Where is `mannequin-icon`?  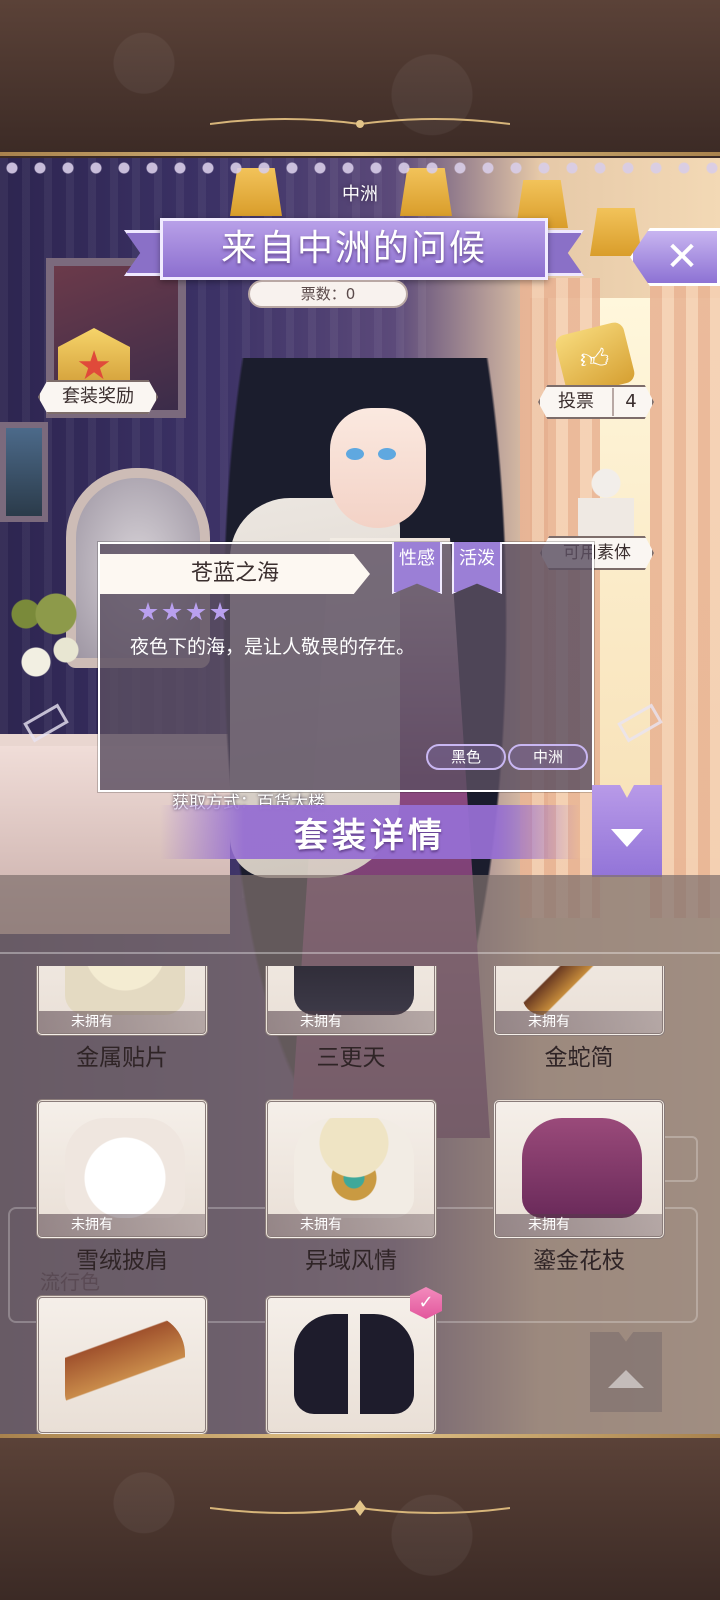 mannequin-icon is located at coordinates (606, 506).